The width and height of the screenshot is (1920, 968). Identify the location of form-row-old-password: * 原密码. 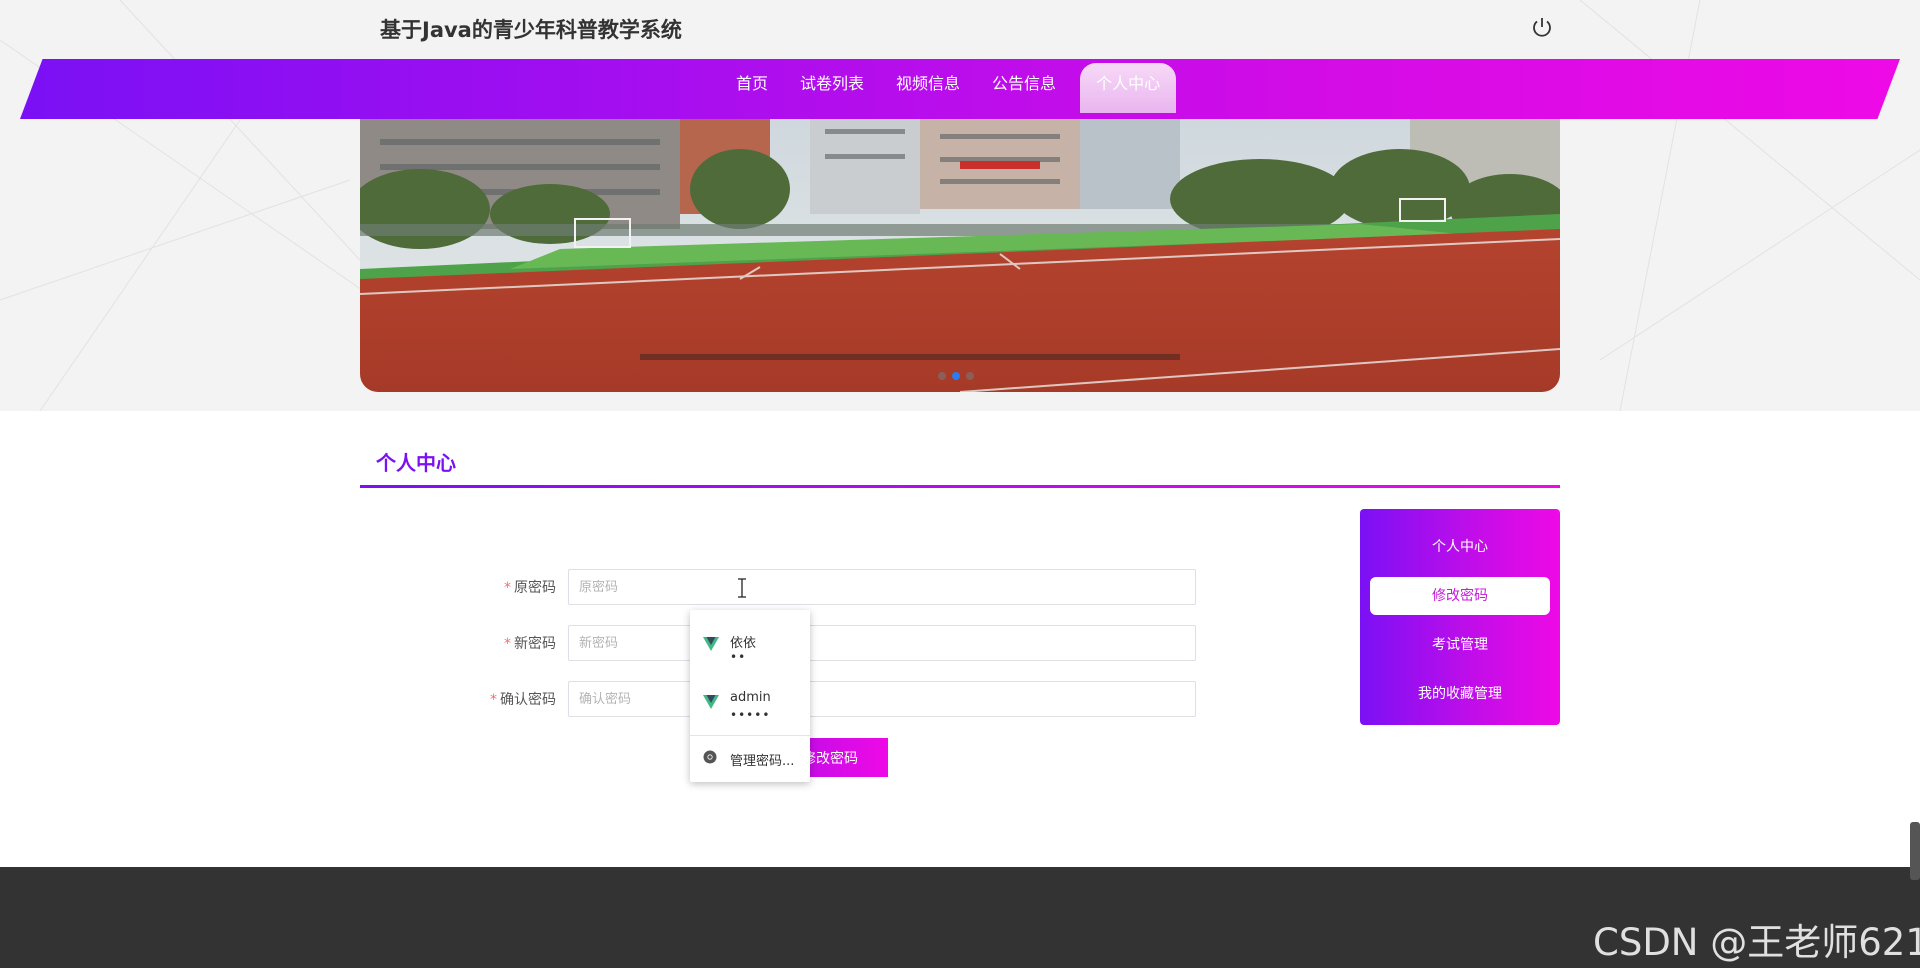
(838, 587).